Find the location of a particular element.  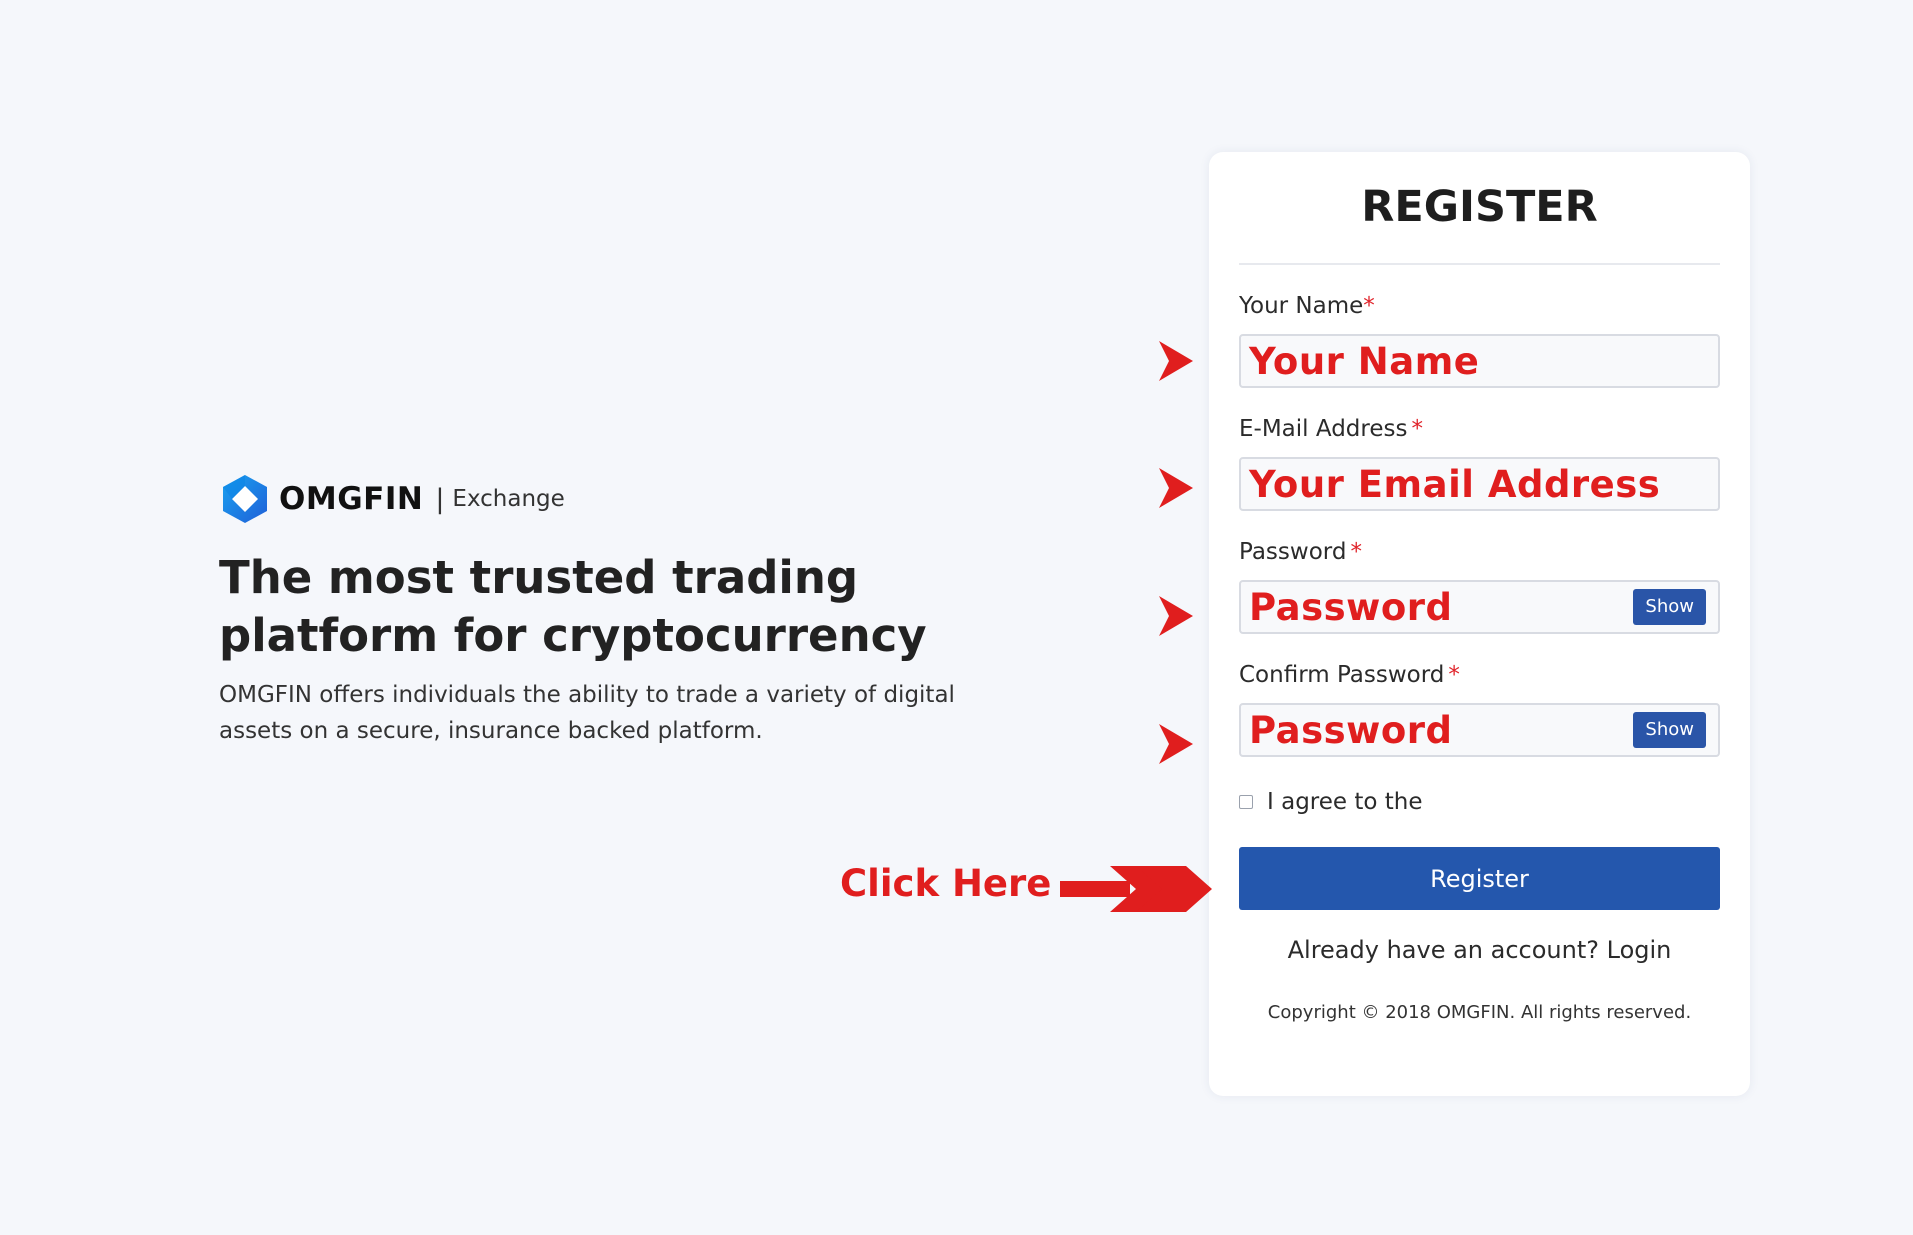

email-input-value: Your Email Address is located at coordinates (1455, 484).